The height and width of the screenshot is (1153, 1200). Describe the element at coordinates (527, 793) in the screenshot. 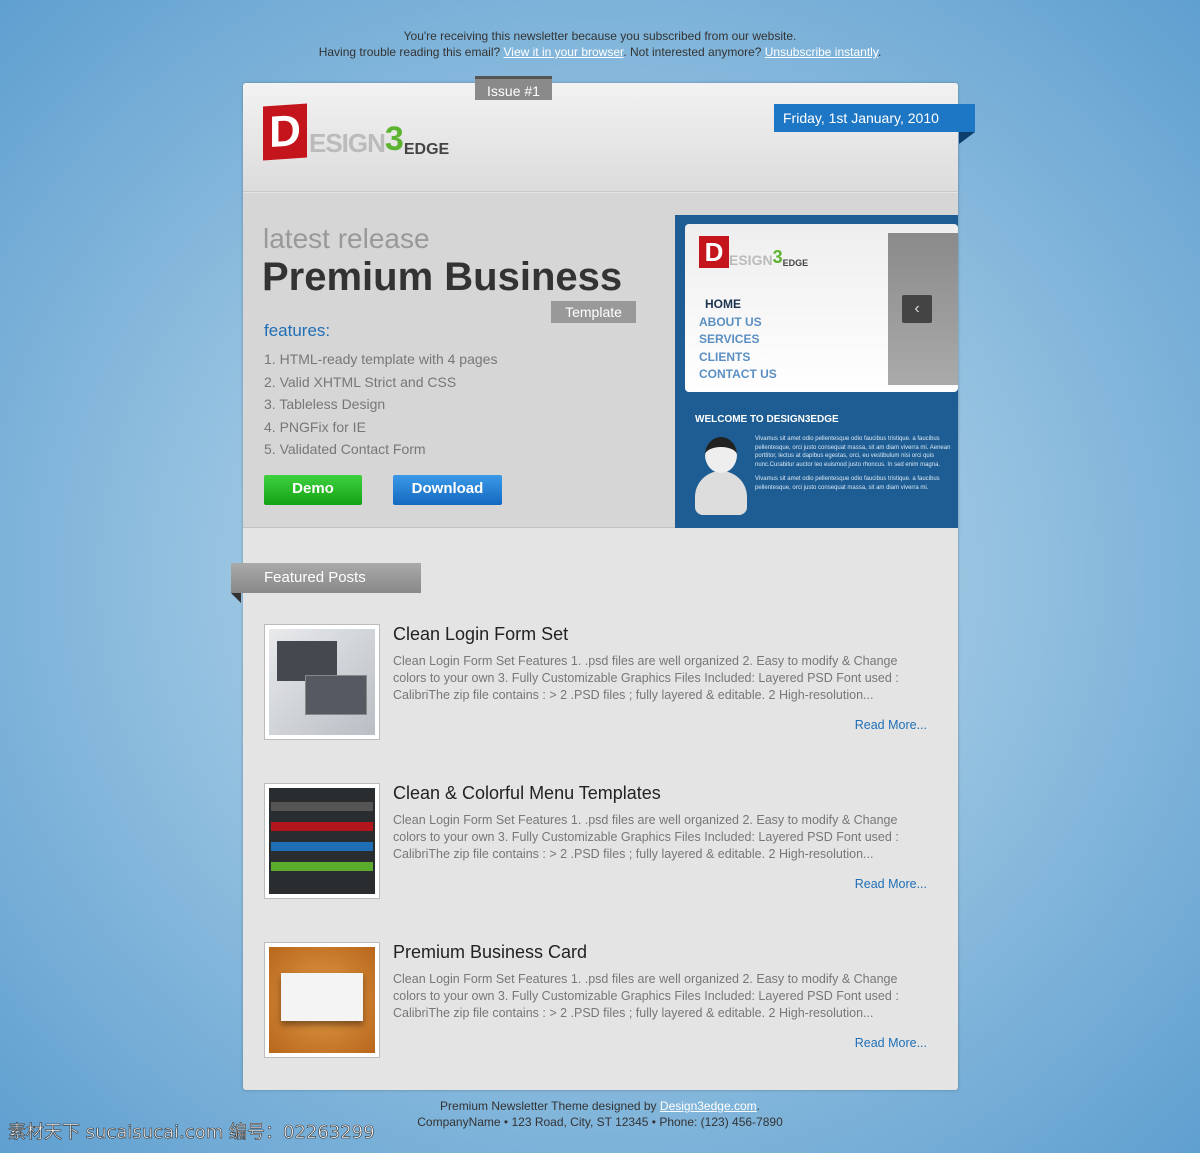

I see `post-title: Clean & Colorful Menu Templates` at that location.